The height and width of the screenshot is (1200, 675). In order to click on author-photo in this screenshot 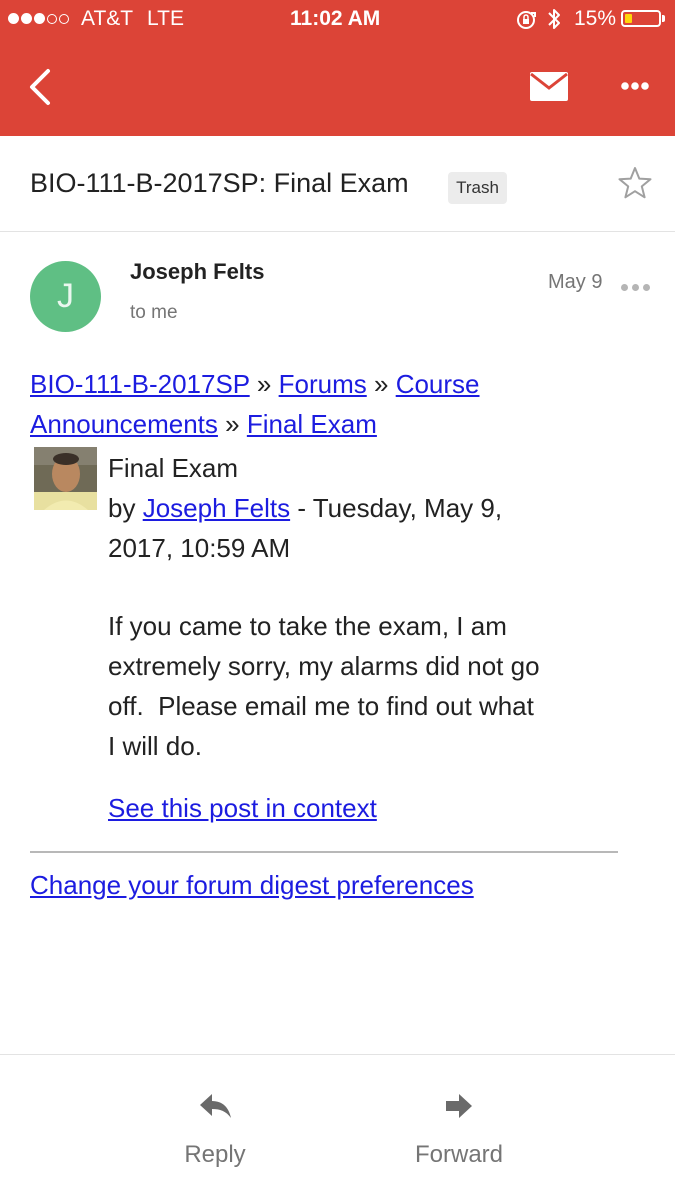, I will do `click(65, 478)`.